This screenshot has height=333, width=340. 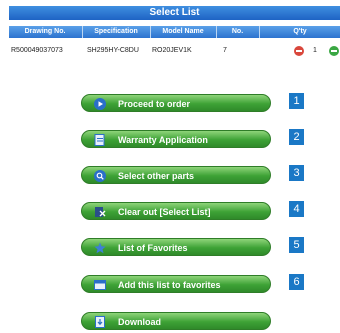 I want to click on decrease-quantity-icon, so click(x=299, y=51).